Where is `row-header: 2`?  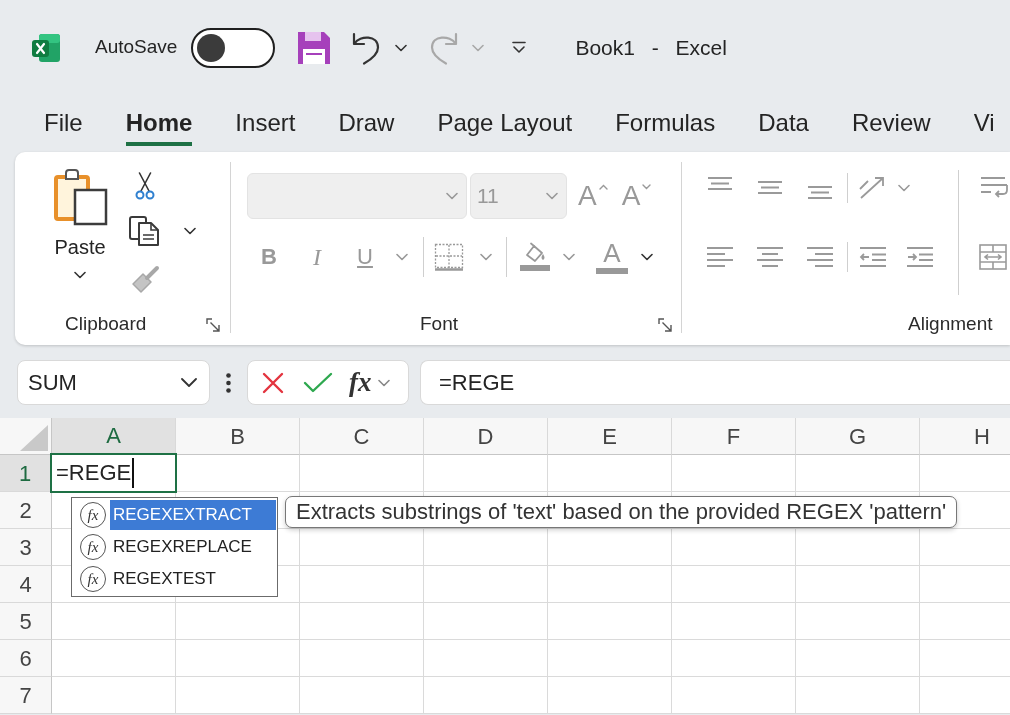
row-header: 2 is located at coordinates (26, 510).